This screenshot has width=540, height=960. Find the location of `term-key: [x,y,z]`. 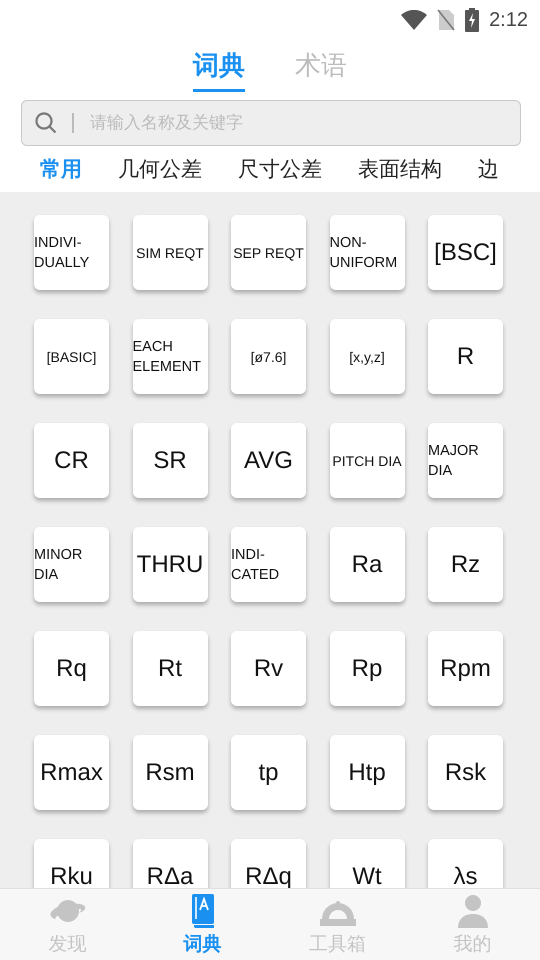

term-key: [x,y,z] is located at coordinates (367, 356).